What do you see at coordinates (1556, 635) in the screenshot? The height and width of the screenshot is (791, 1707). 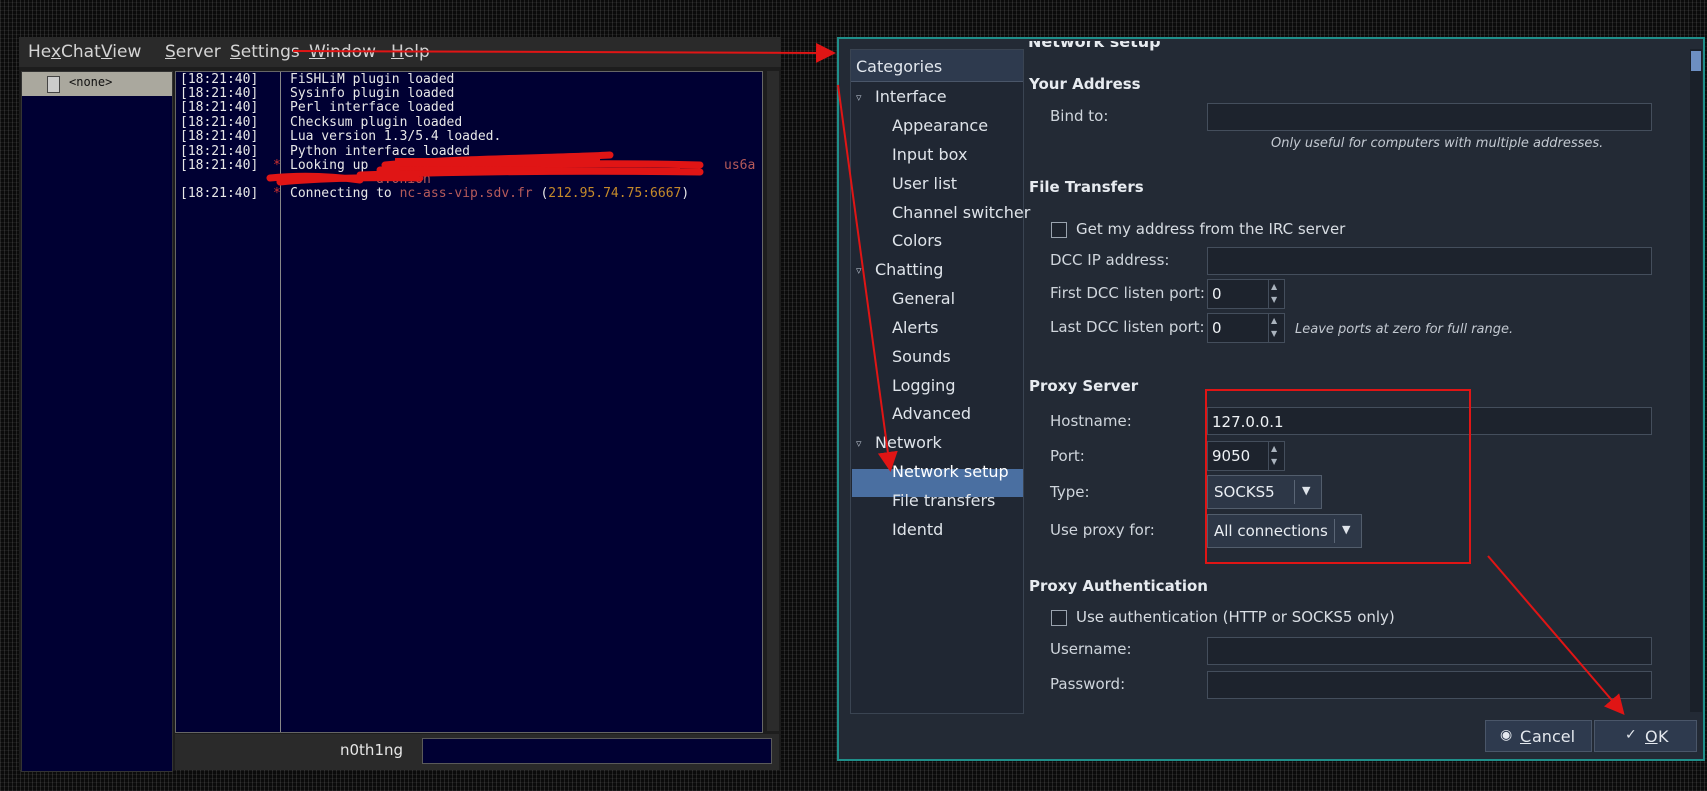 I see `arrow-to-ok` at bounding box center [1556, 635].